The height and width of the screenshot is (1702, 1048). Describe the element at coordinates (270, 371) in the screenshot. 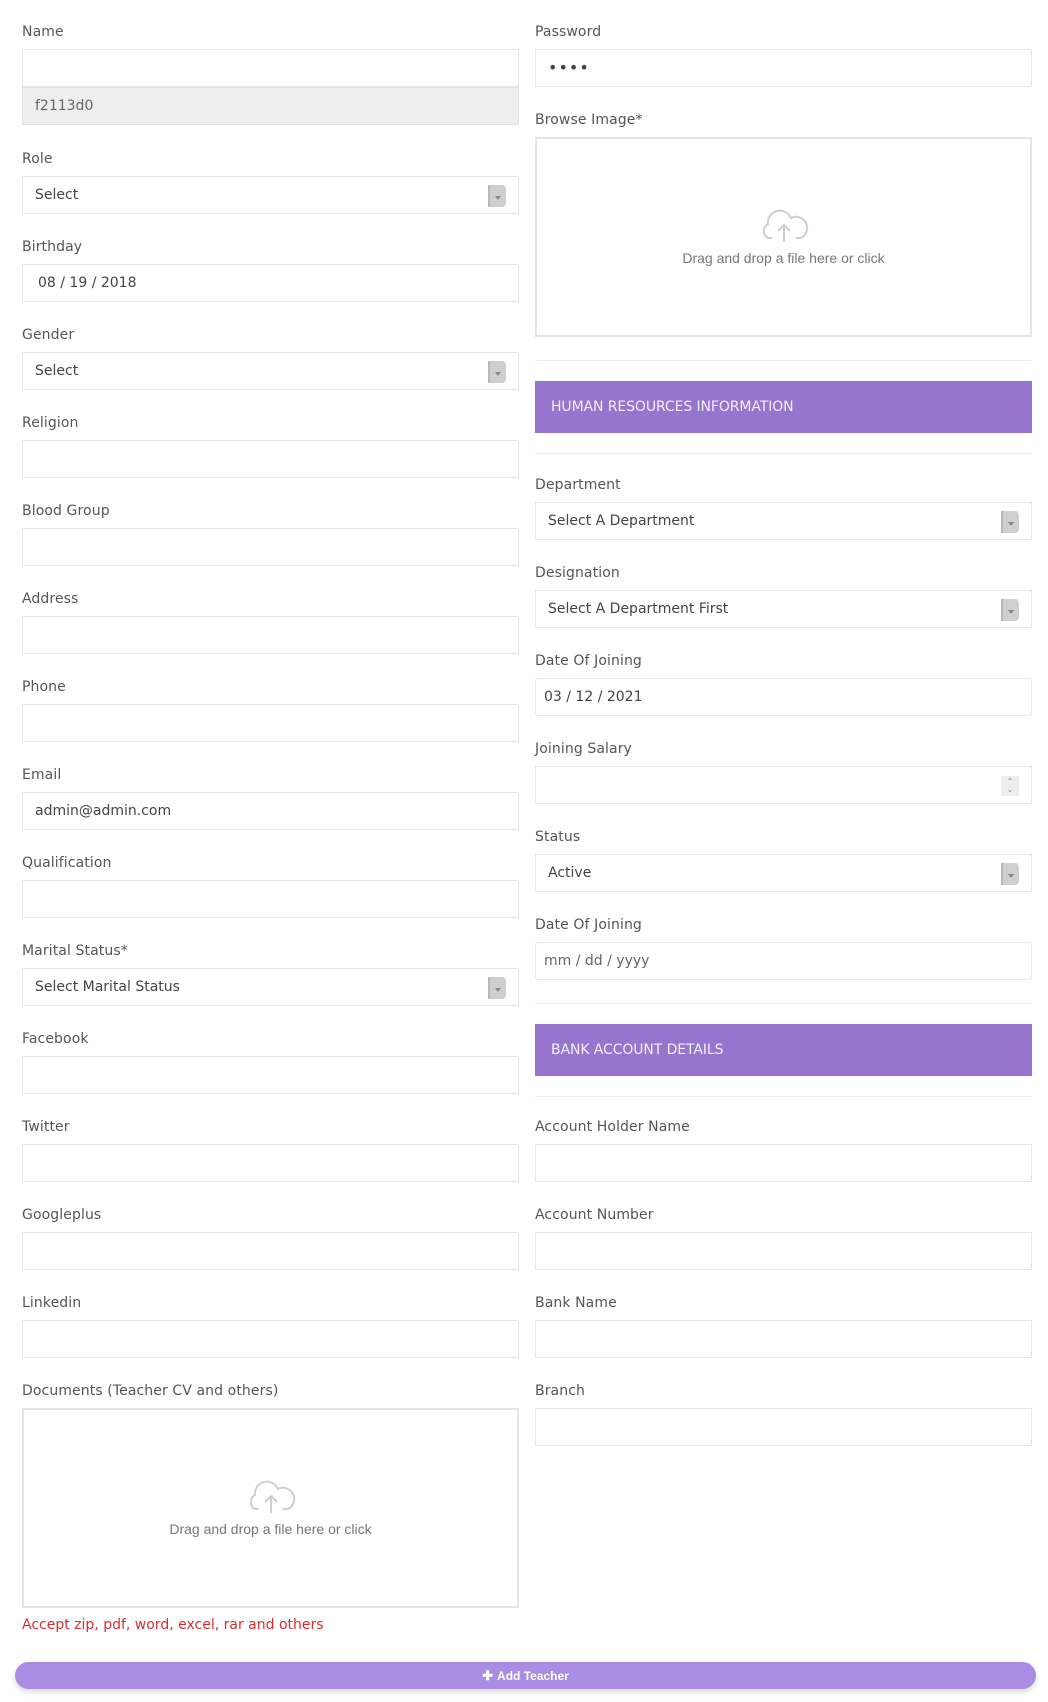

I see `gender-select: Select` at that location.